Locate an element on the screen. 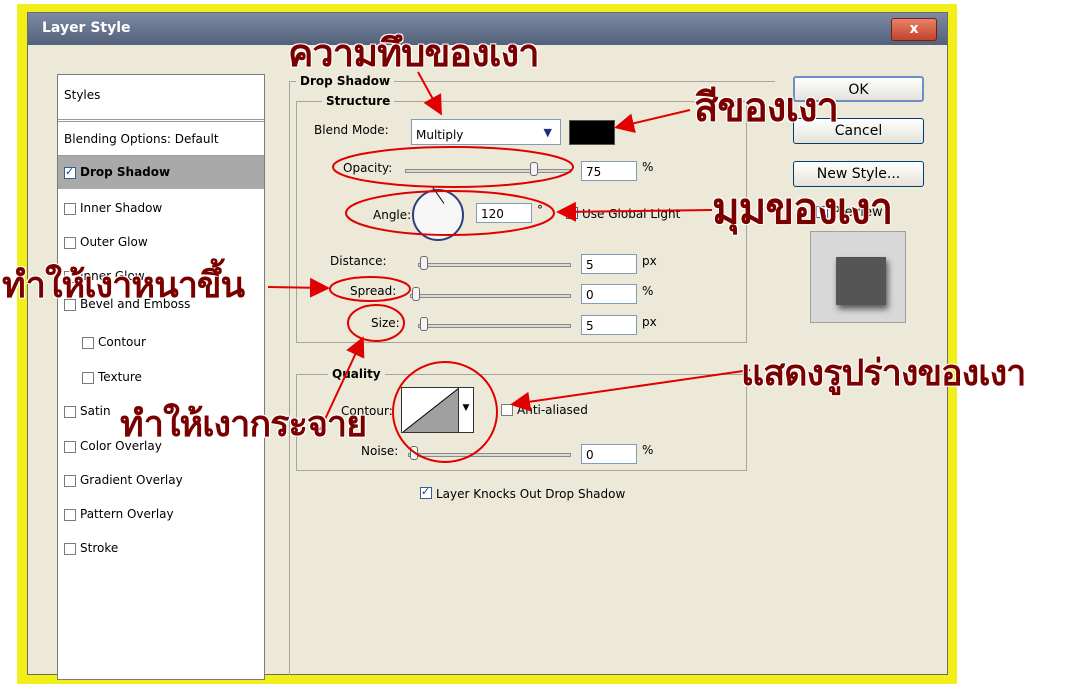 The image size is (1082, 687). contour-highlight is located at coordinates (445, 412).